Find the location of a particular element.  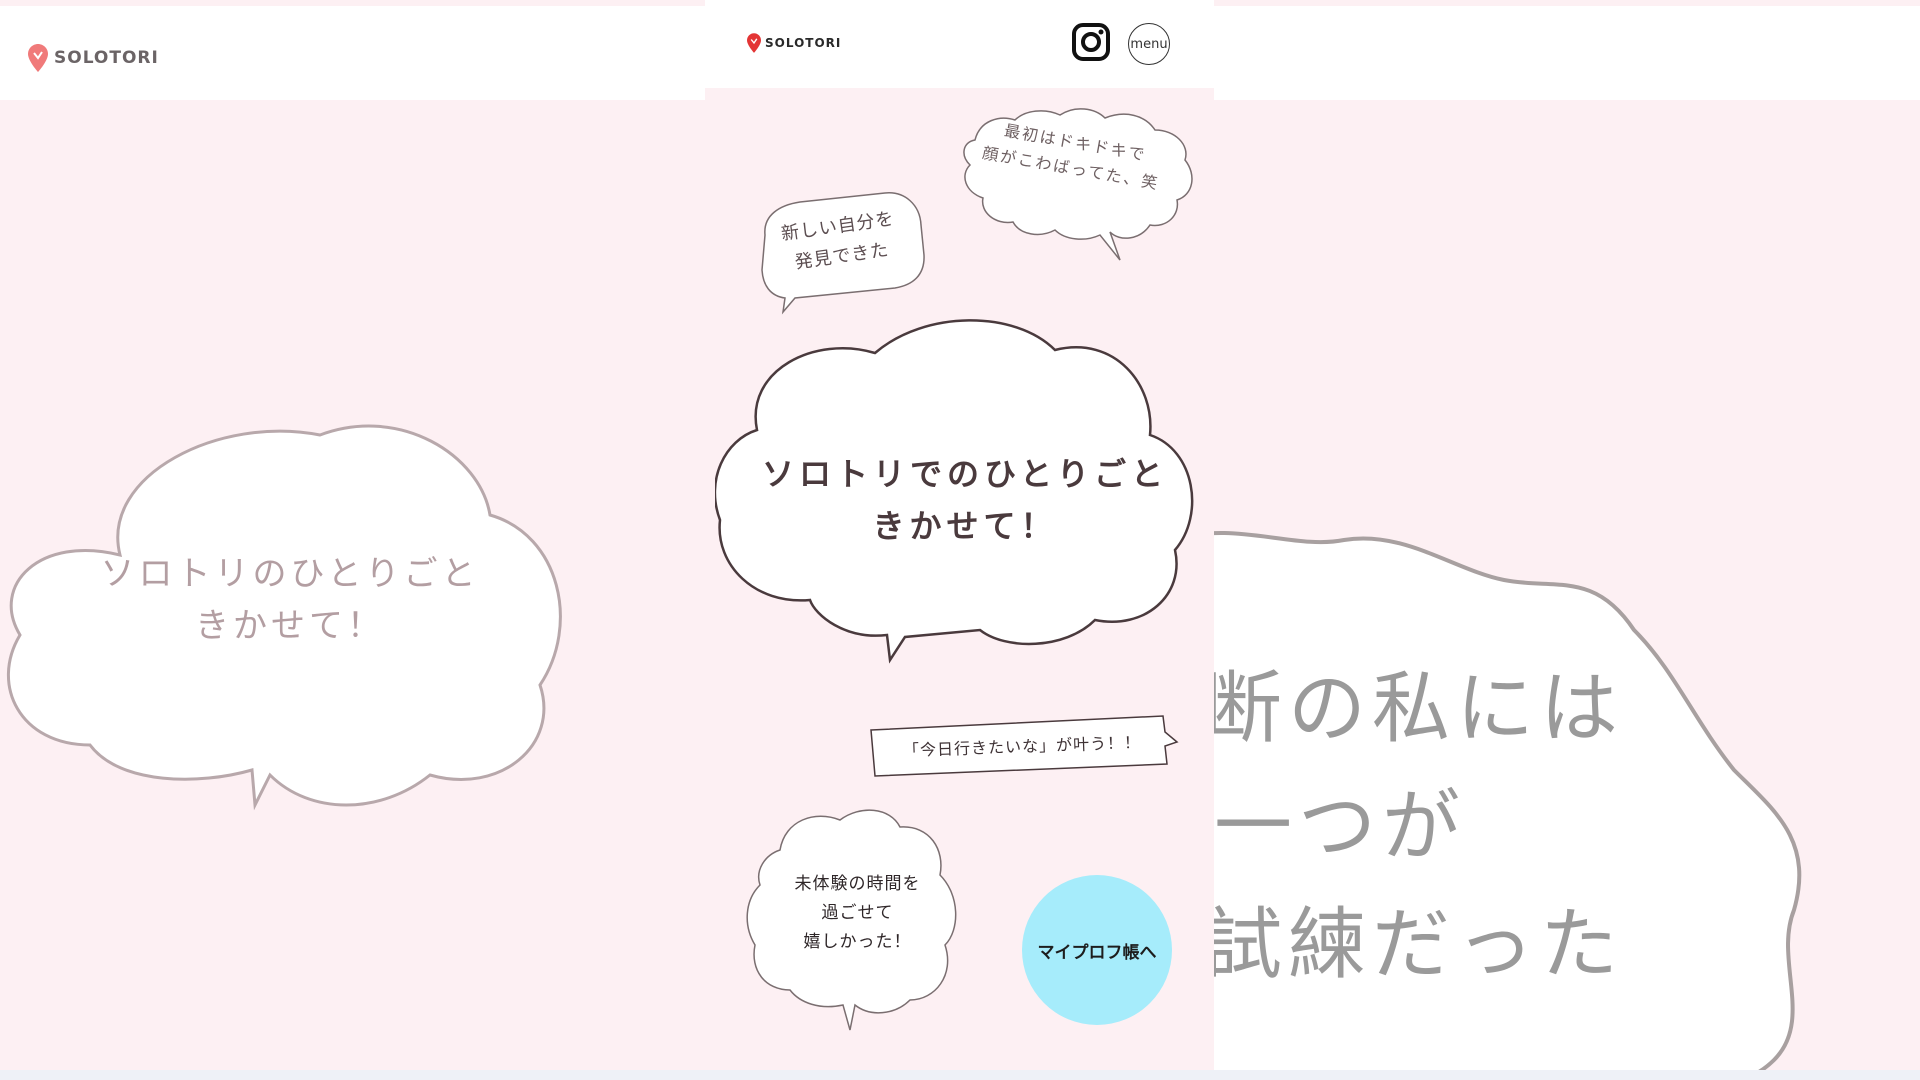

background-right-line-3: 試練だった is located at coordinates (1419, 945).